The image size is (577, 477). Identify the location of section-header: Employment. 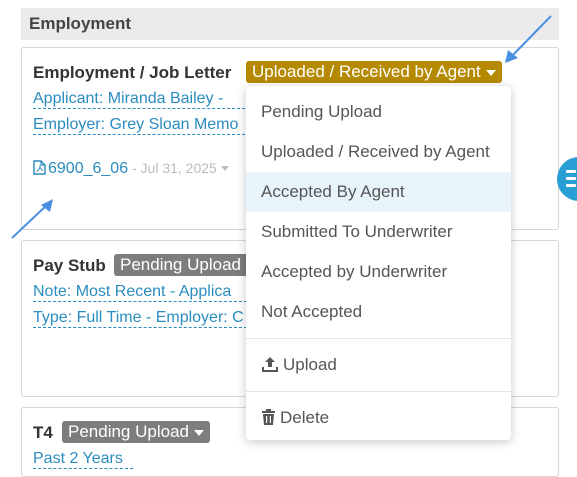
(290, 24).